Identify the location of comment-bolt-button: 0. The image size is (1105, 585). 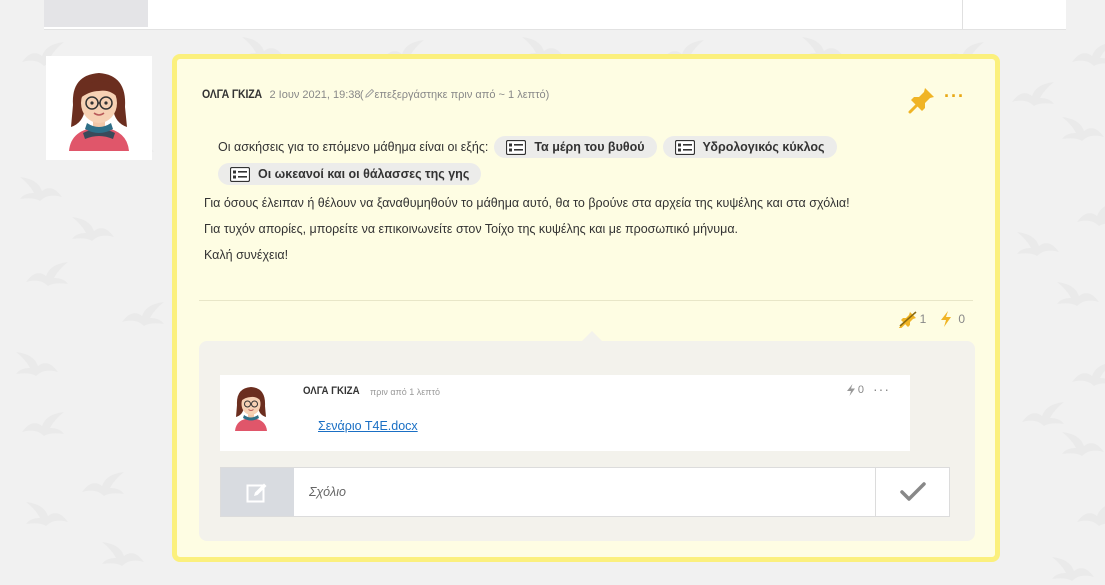
(854, 390).